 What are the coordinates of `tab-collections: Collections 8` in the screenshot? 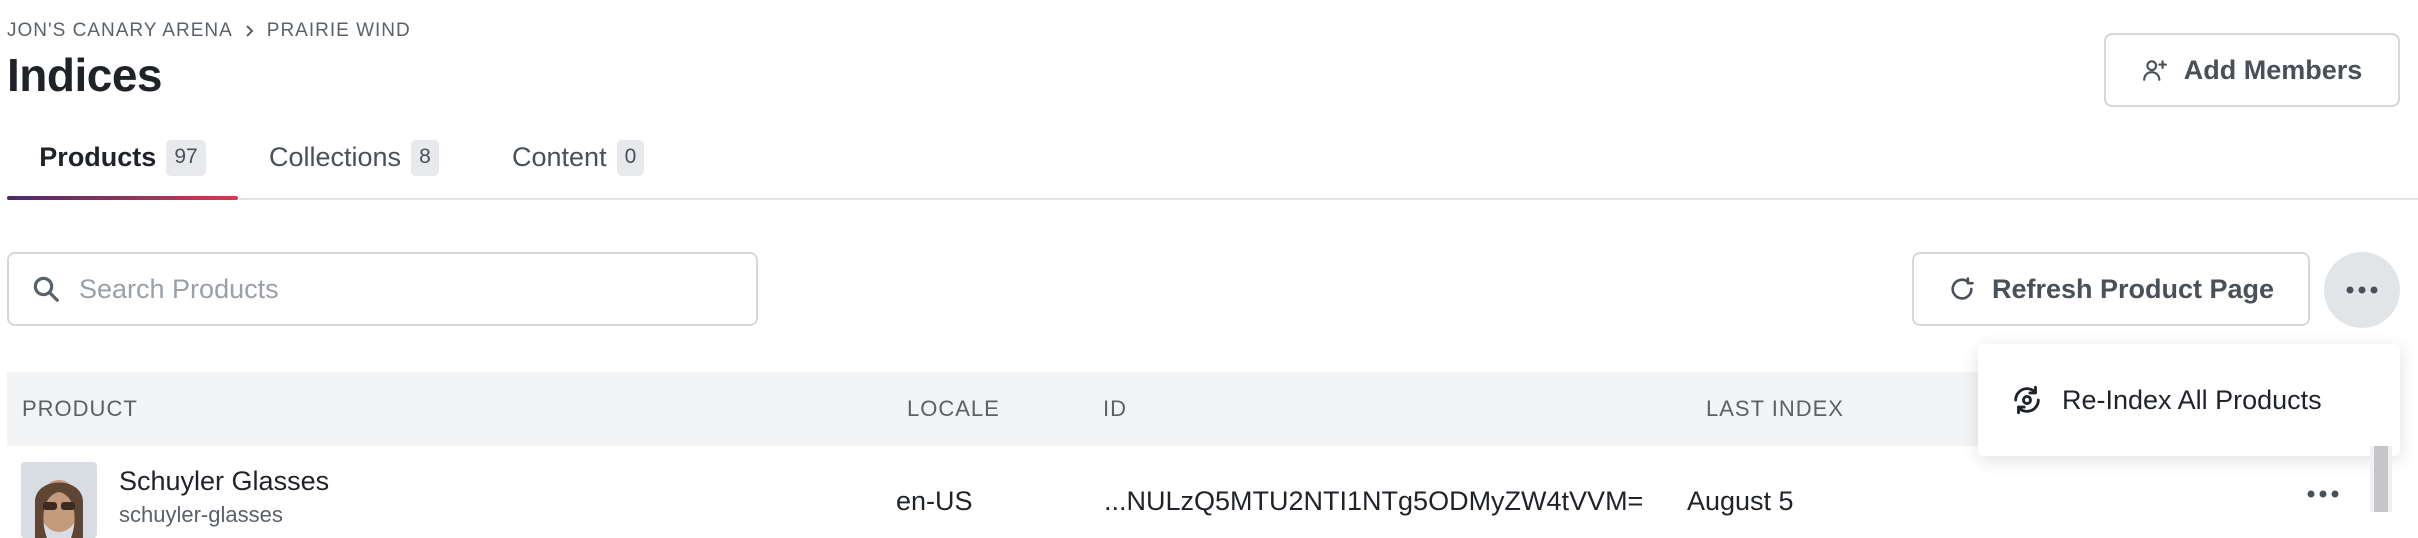 It's located at (354, 169).